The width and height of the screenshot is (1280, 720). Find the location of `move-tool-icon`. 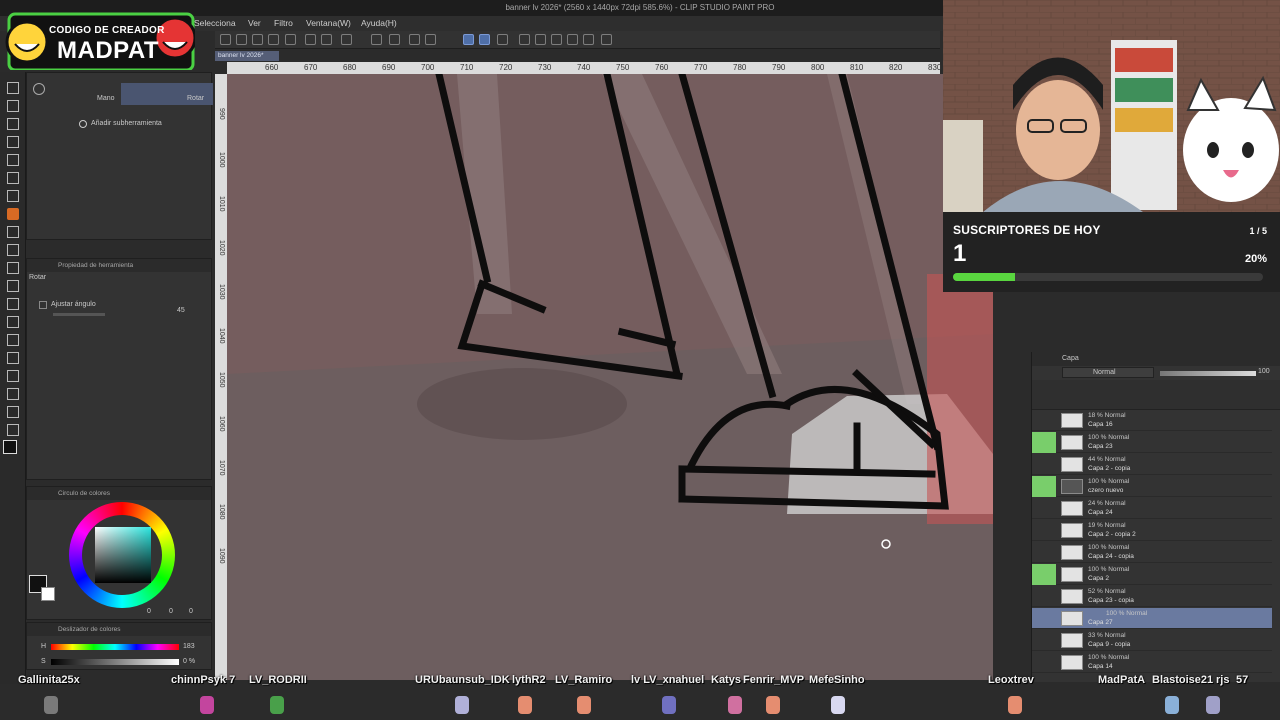

move-tool-icon is located at coordinates (13, 106).